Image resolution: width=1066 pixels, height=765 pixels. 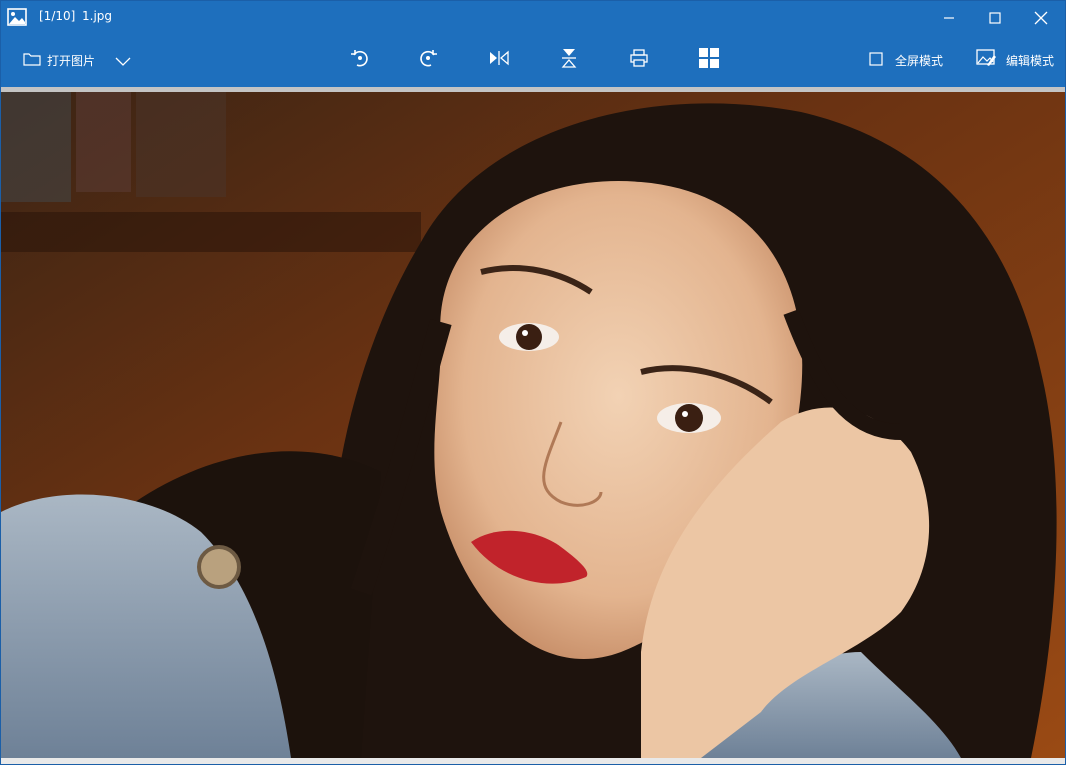 I want to click on title-image-index: [1/10], so click(x=57, y=16).